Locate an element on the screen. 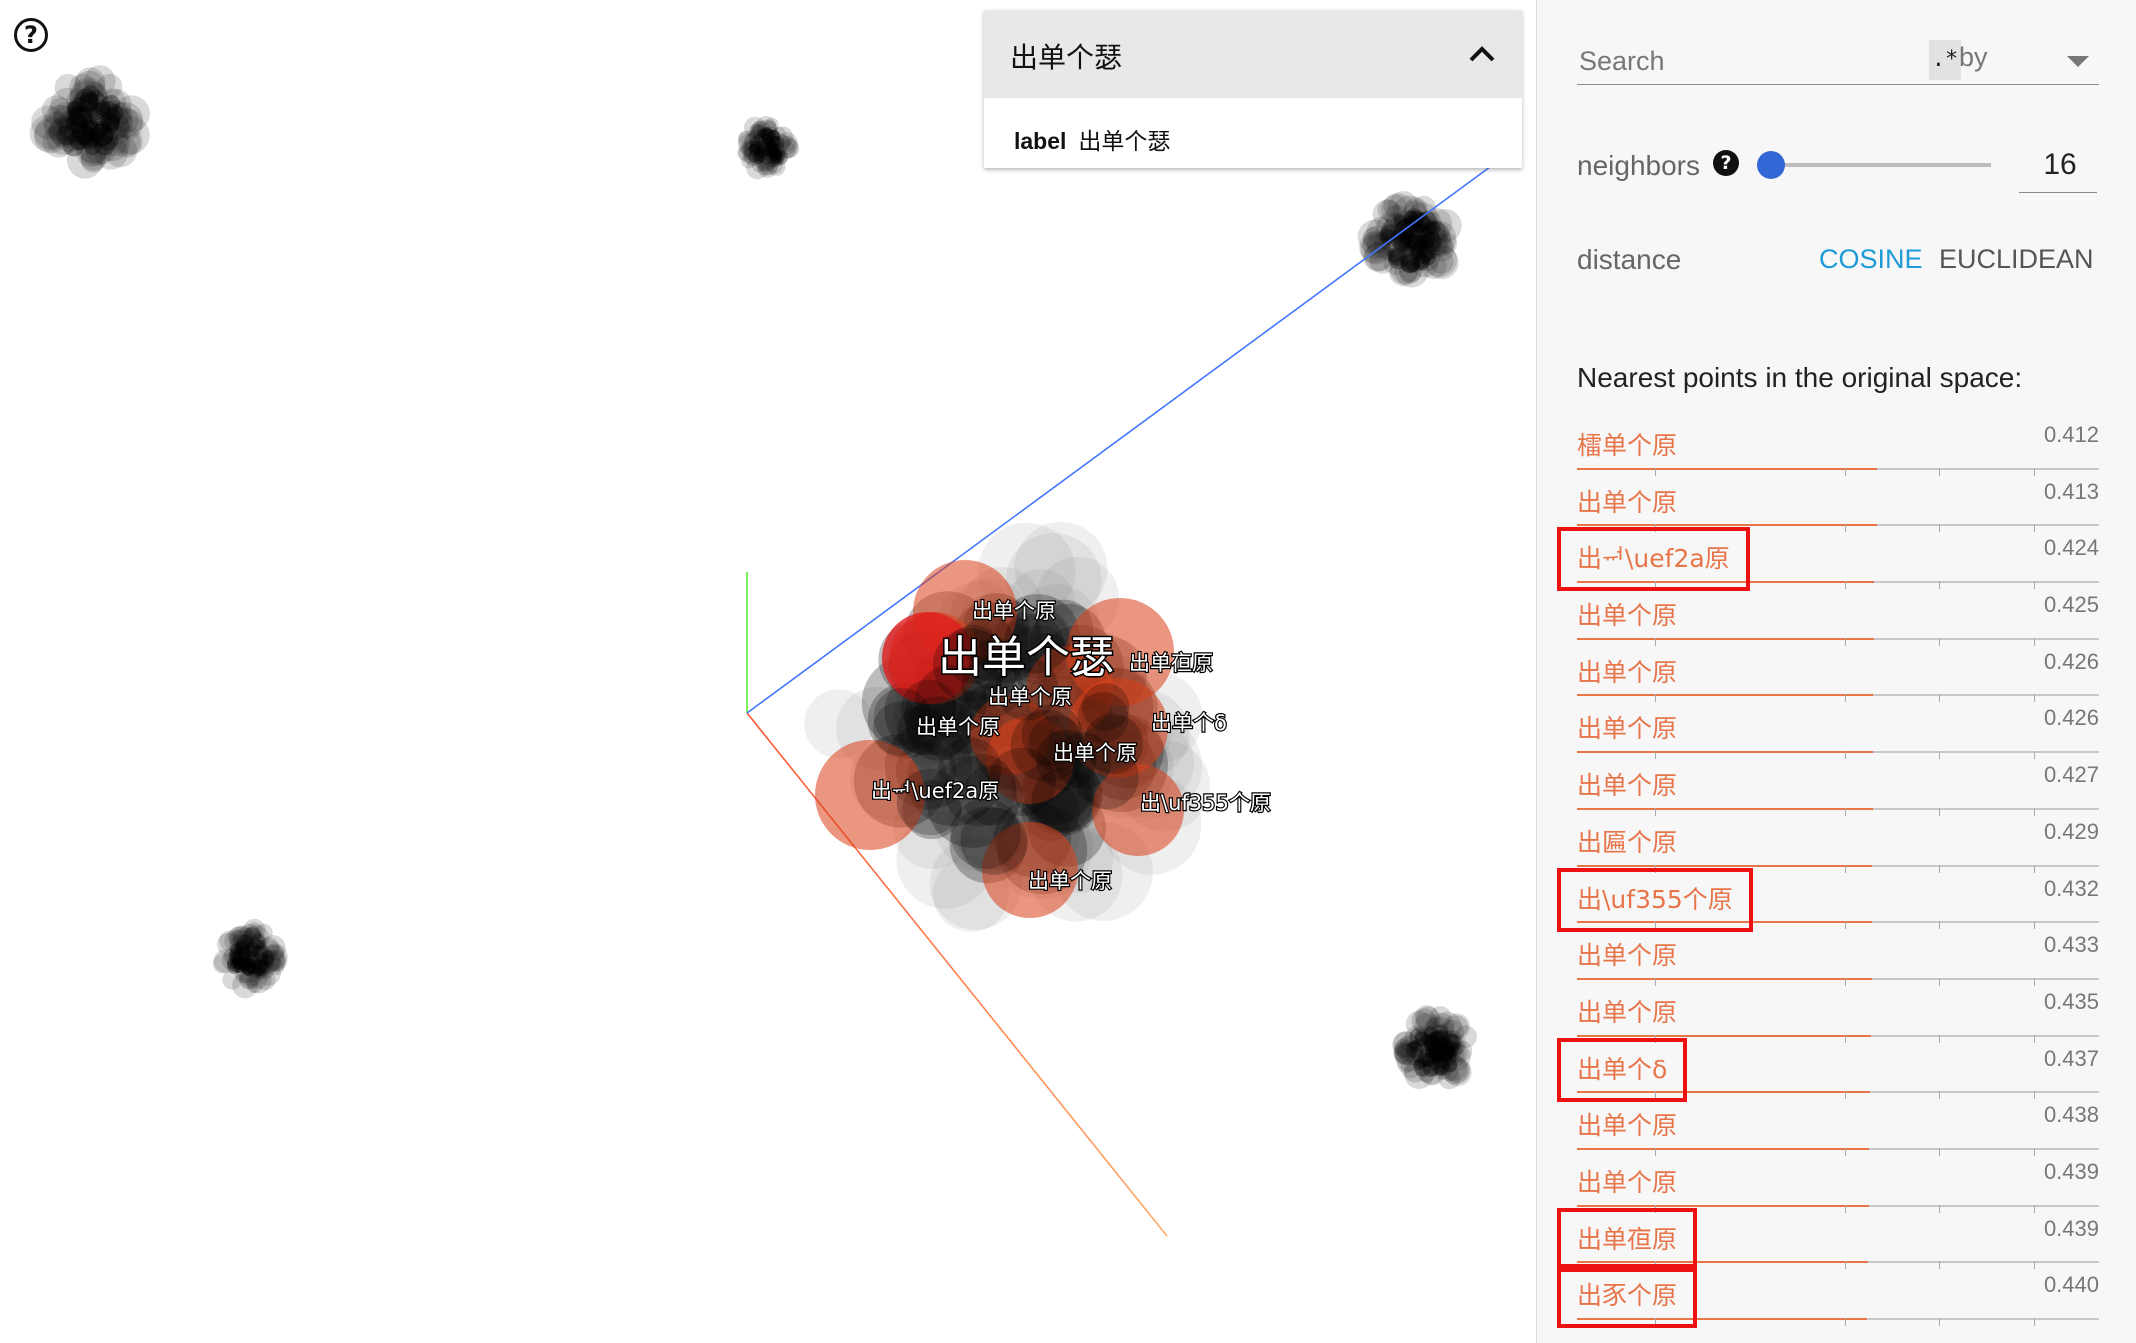 The width and height of the screenshot is (2136, 1343). neighbor-label: 出匾个原 is located at coordinates (1627, 842).